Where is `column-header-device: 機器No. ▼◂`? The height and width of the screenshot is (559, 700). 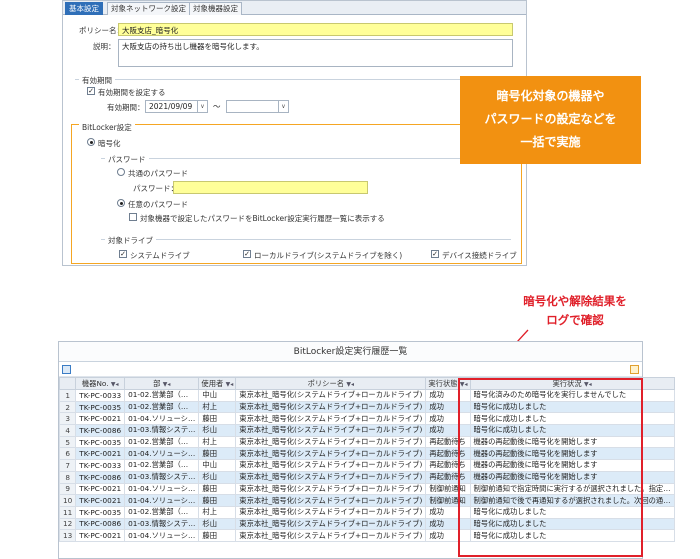 column-header-device: 機器No. ▼◂ is located at coordinates (100, 383).